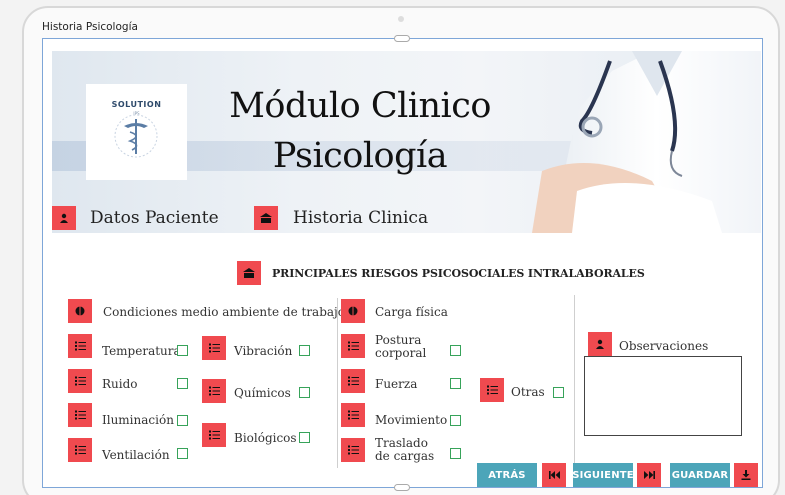  I want to click on resize-handle-top, so click(402, 38).